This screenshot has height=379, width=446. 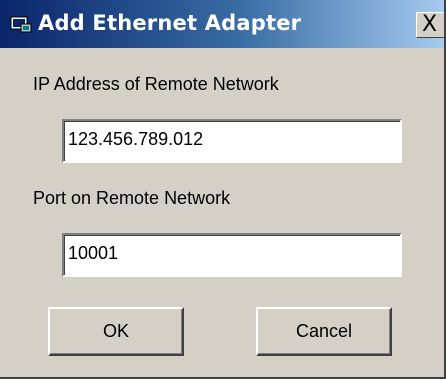 I want to click on close-icon: X, so click(x=430, y=24).